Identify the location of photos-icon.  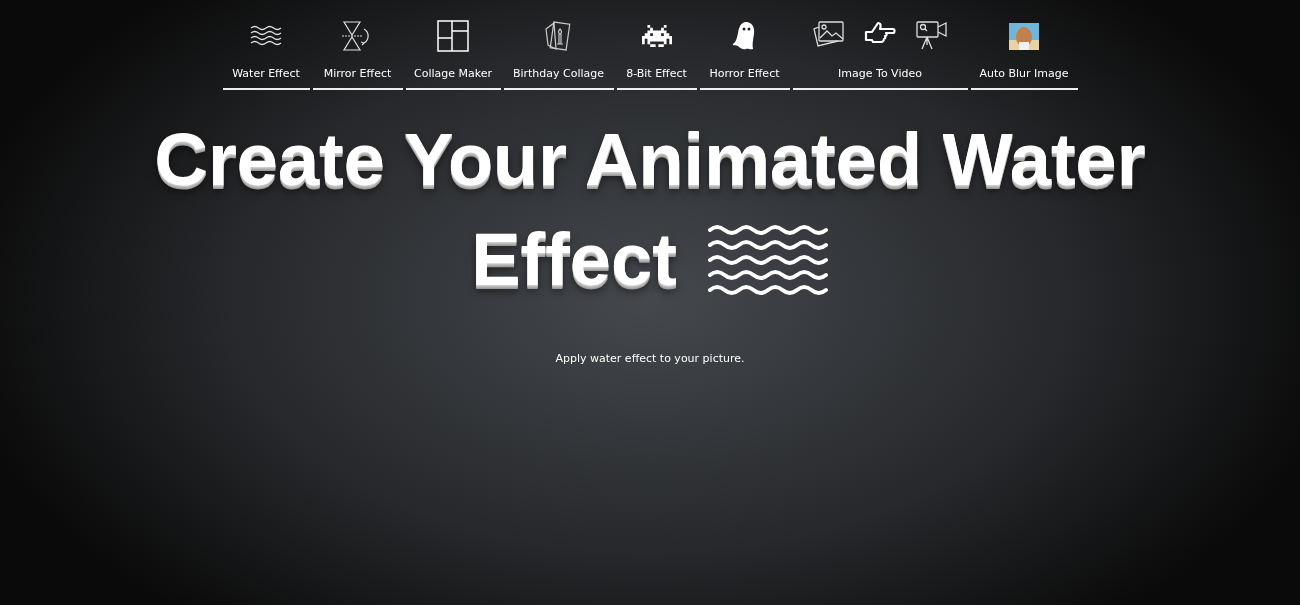
(828, 34).